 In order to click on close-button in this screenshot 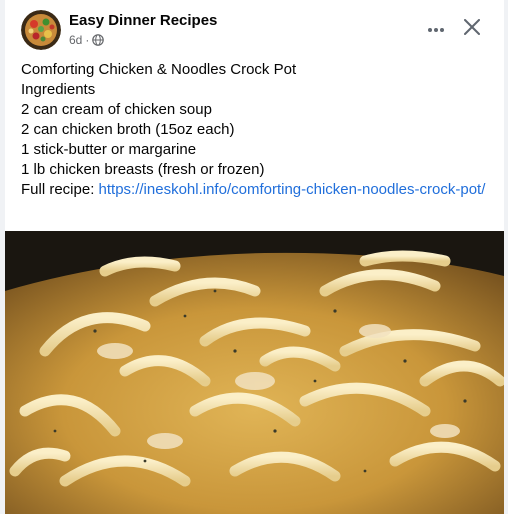, I will do `click(472, 29)`.